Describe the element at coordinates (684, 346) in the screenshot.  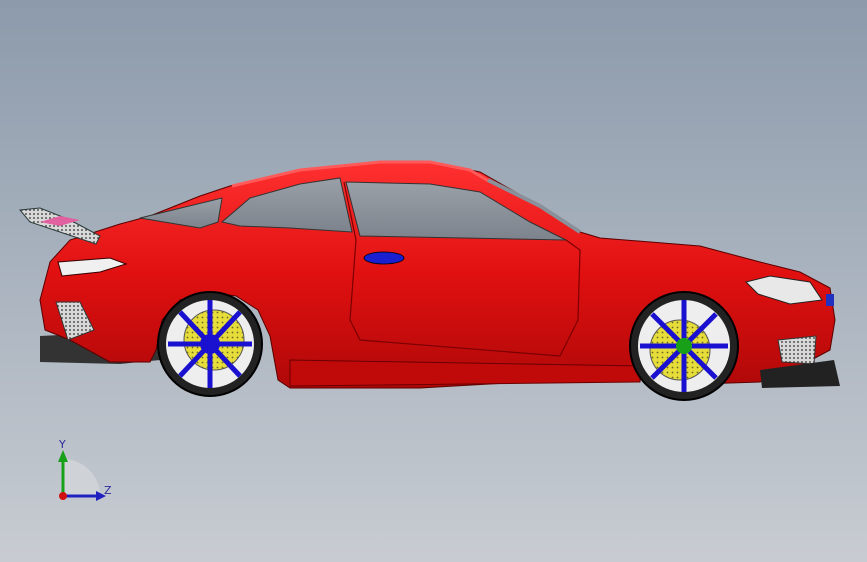
I see `front-wheel` at that location.